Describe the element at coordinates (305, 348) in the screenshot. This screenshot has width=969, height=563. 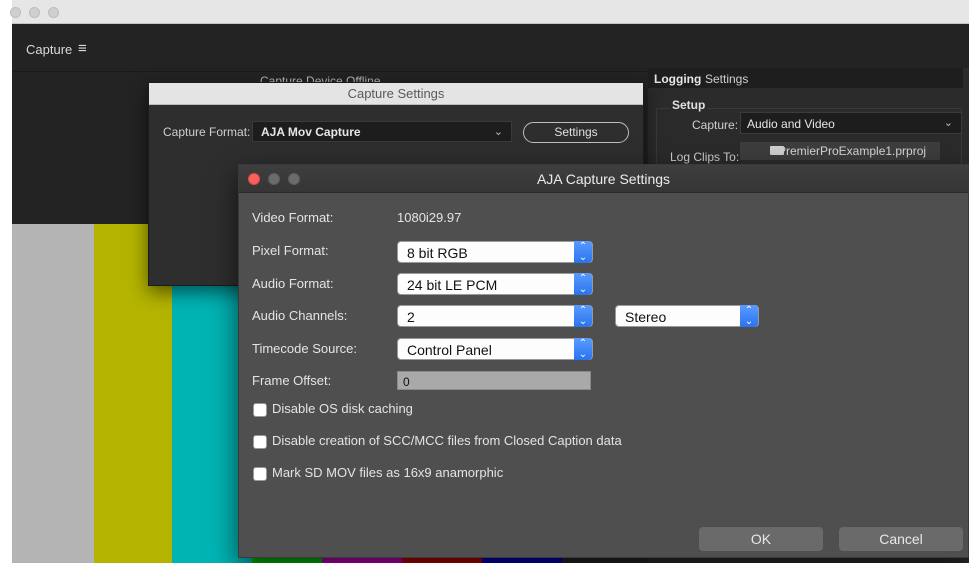
I see `timecode-source-label: Timecode Source:` at that location.